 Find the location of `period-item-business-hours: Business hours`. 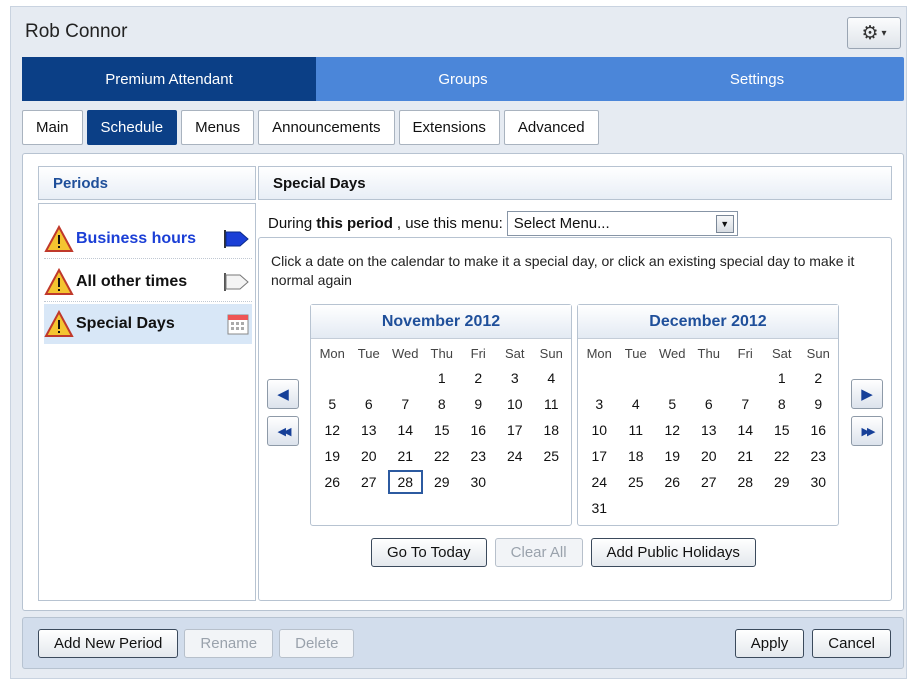

period-item-business-hours: Business hours is located at coordinates (148, 239).